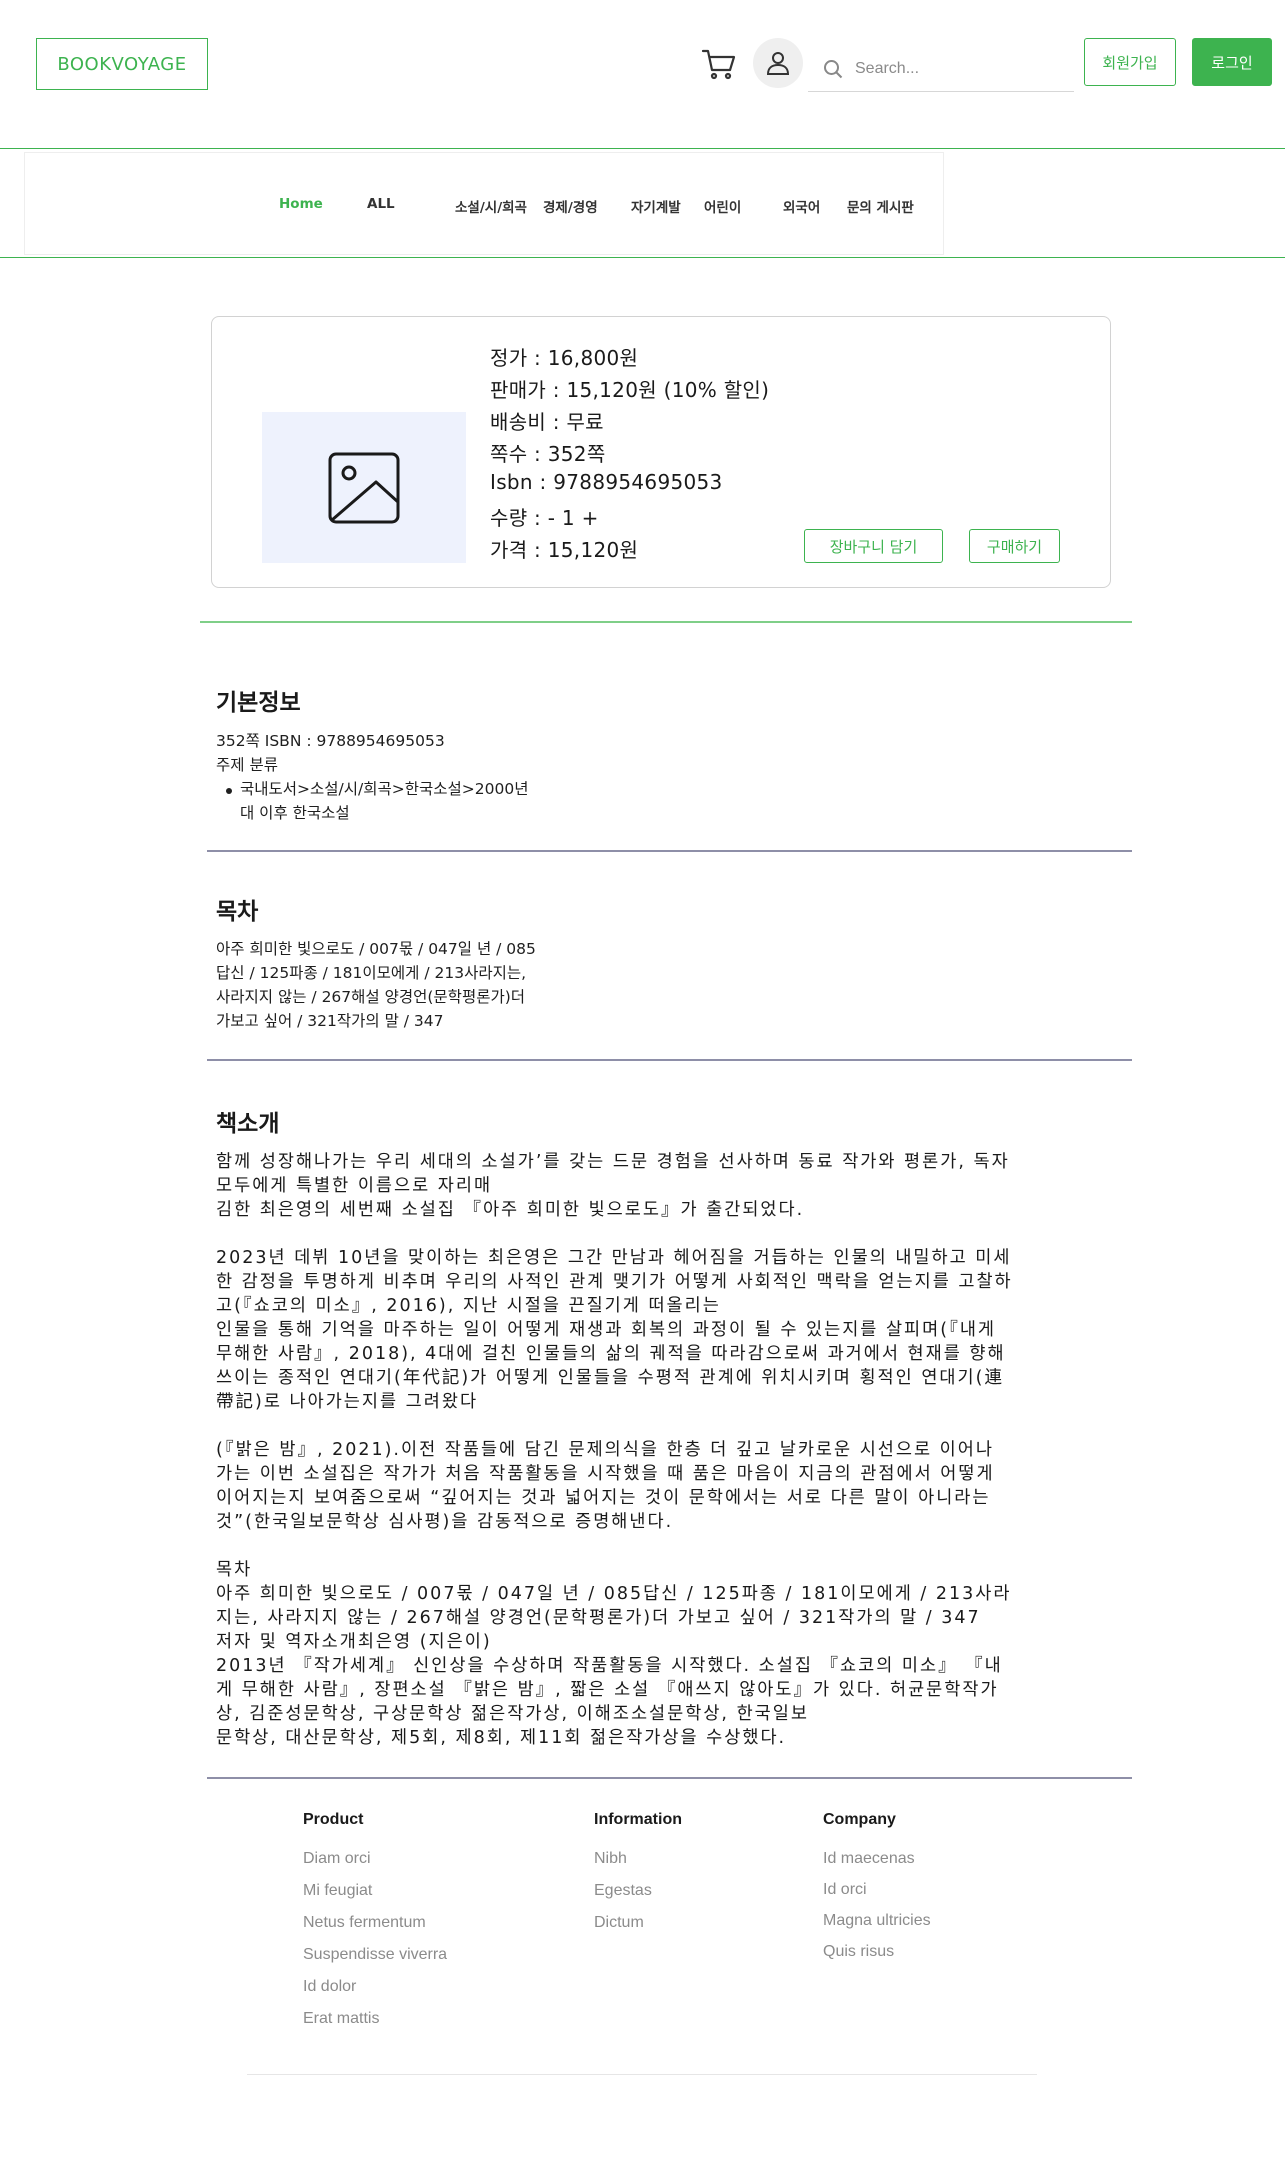 The height and width of the screenshot is (2167, 1285). I want to click on footer-link: Mi feugiat, so click(337, 1891).